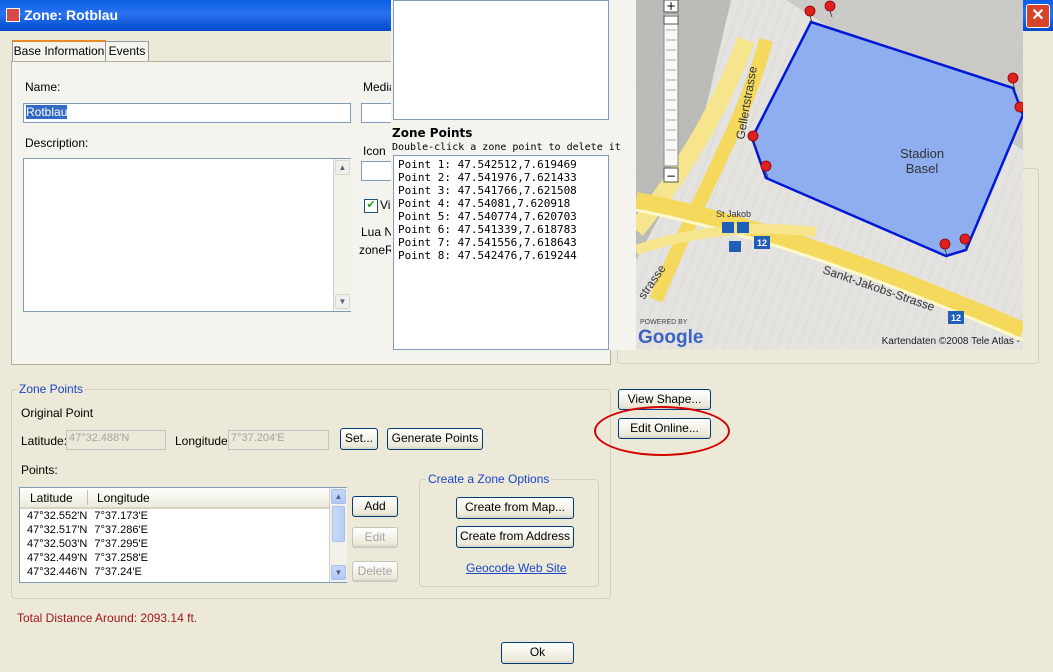 This screenshot has width=1053, height=672. I want to click on create-from-address-button: Create from Address, so click(515, 537).